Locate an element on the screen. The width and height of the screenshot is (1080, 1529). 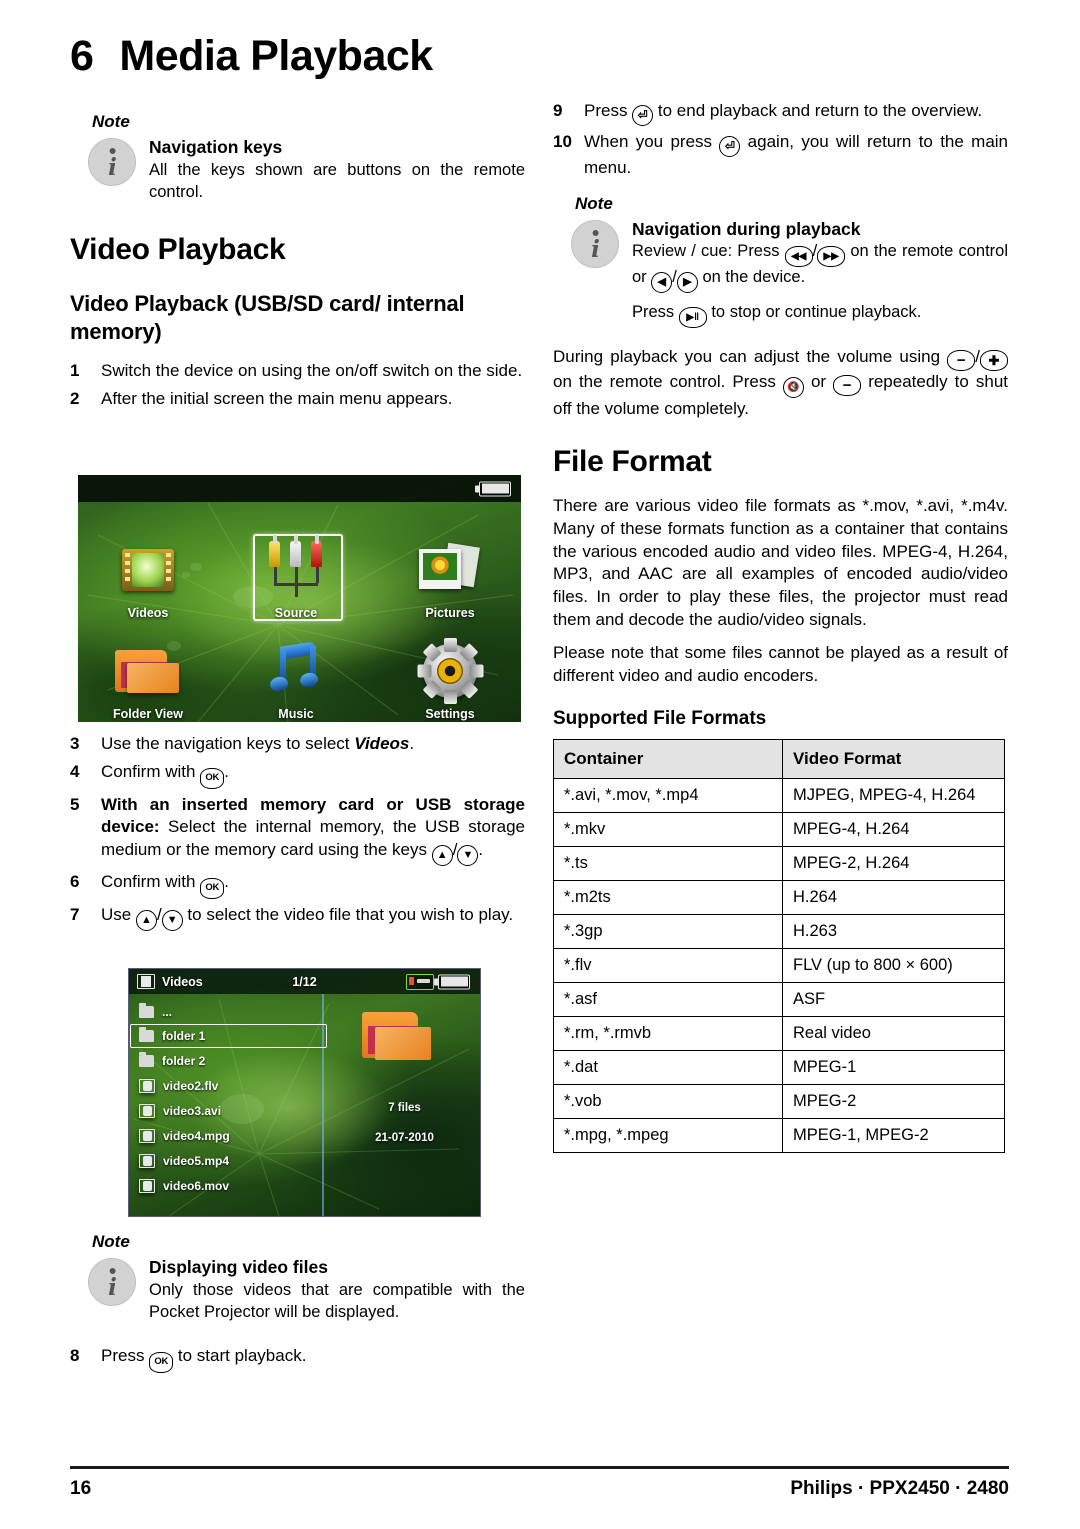
step-6: 6 Confirm with OK. is located at coordinates (297, 885).